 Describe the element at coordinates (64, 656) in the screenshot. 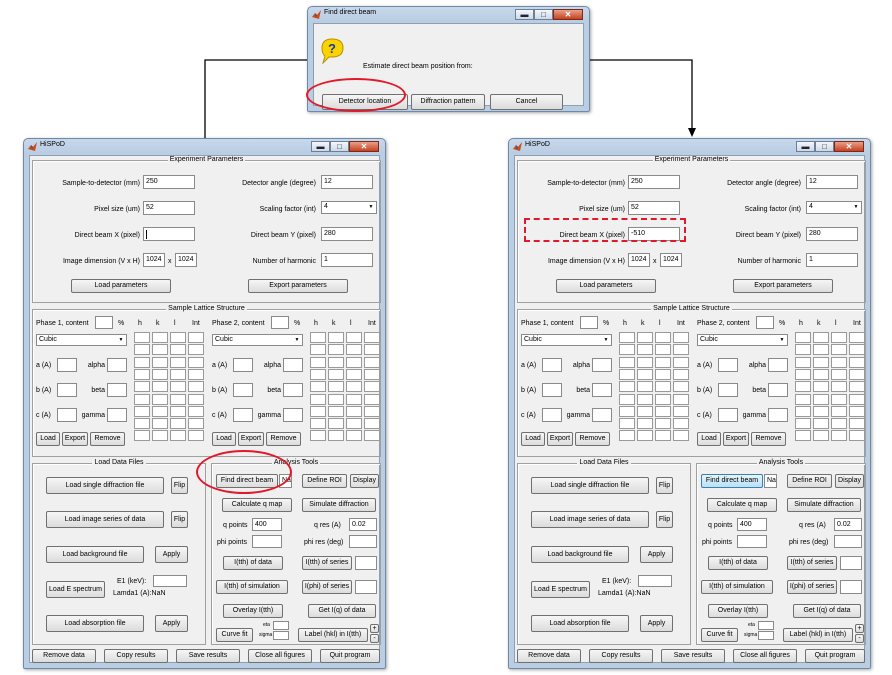

I see `remove-data-button: Remove data` at that location.